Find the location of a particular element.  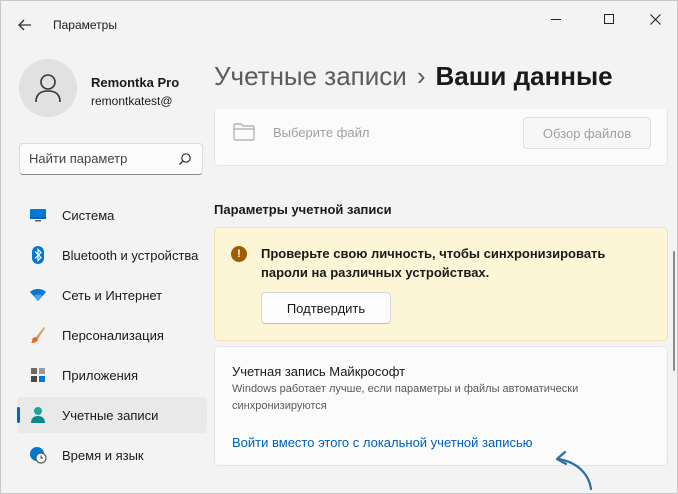

bluetooth-icon is located at coordinates (38, 255).